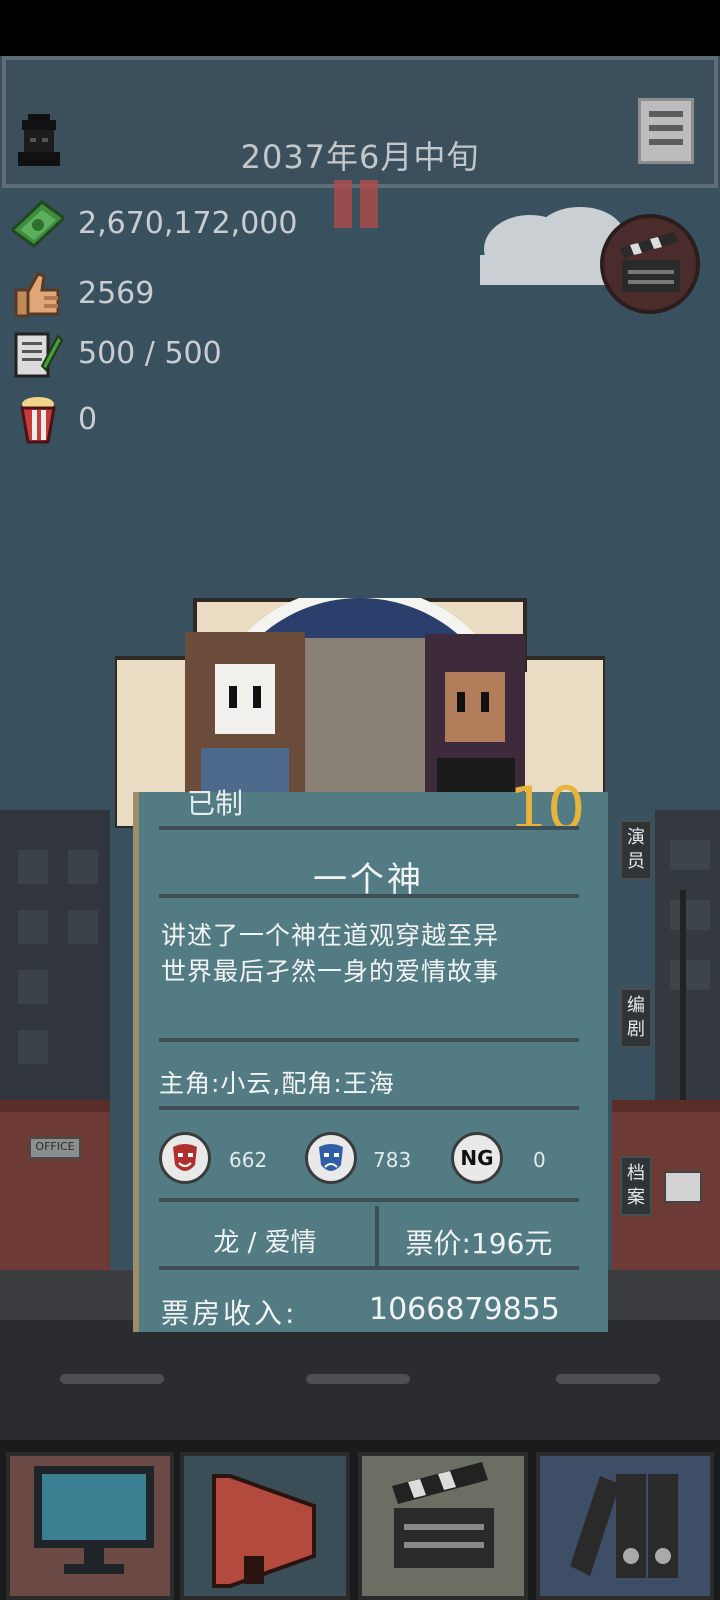  I want to click on script-notepad-icon, so click(39, 355).